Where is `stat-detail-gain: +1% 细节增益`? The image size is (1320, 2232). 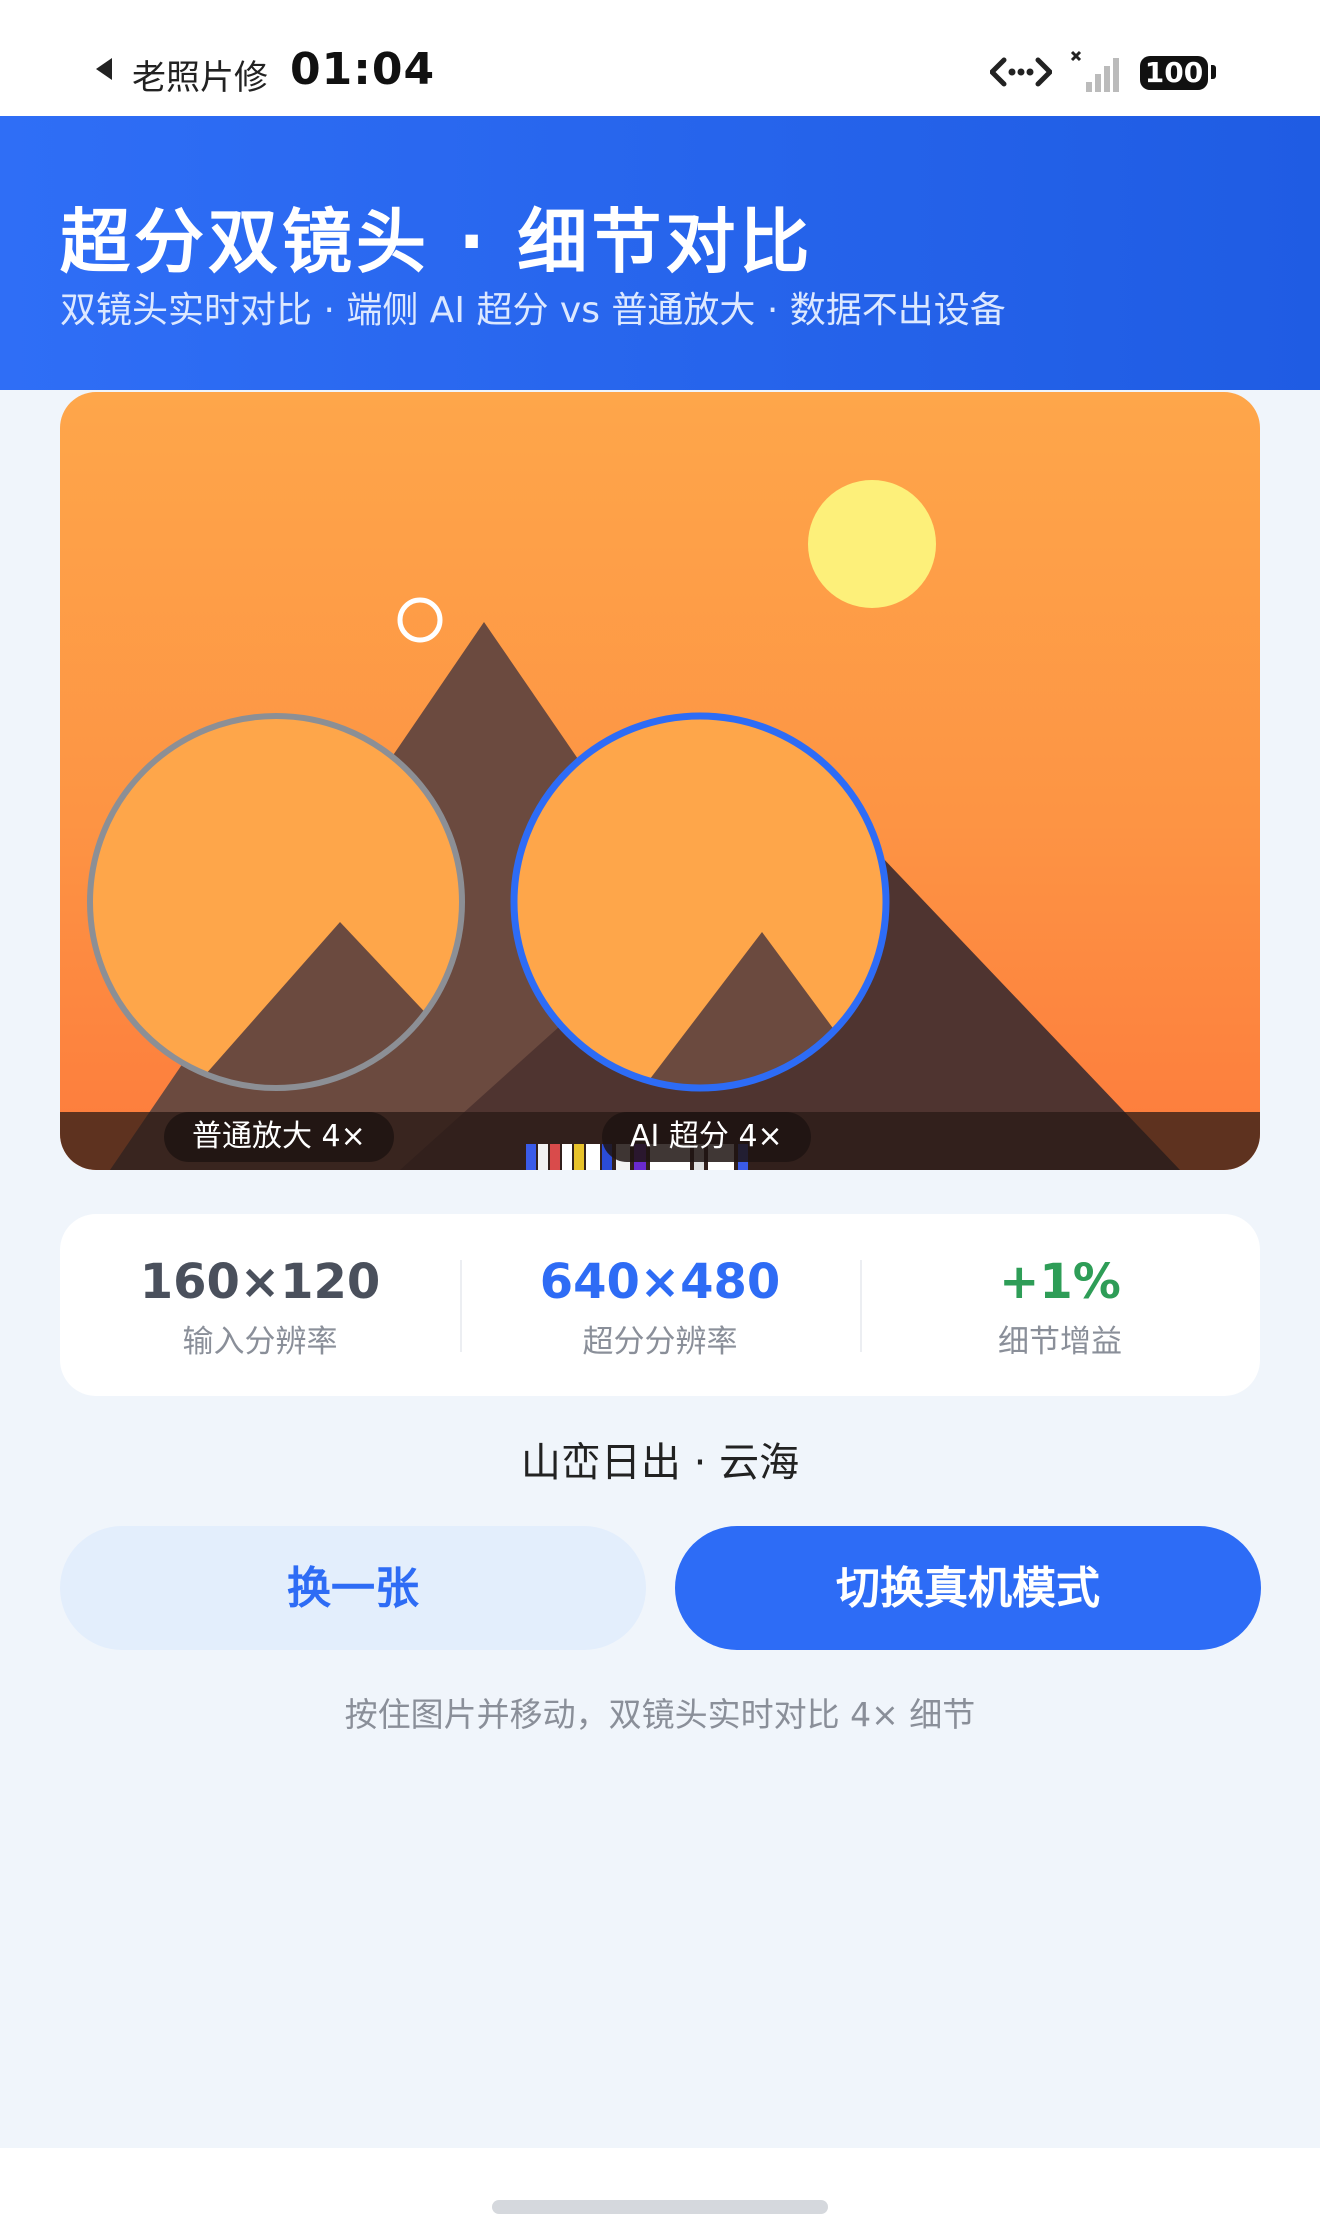
stat-detail-gain: +1% 细节增益 is located at coordinates (1060, 1307).